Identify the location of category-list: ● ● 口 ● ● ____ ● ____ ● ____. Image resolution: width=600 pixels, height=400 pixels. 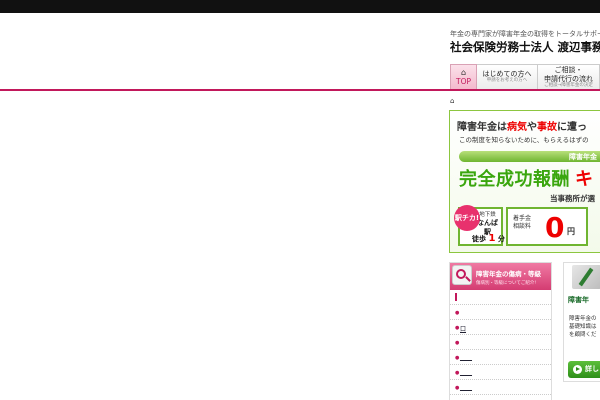
(500, 342).